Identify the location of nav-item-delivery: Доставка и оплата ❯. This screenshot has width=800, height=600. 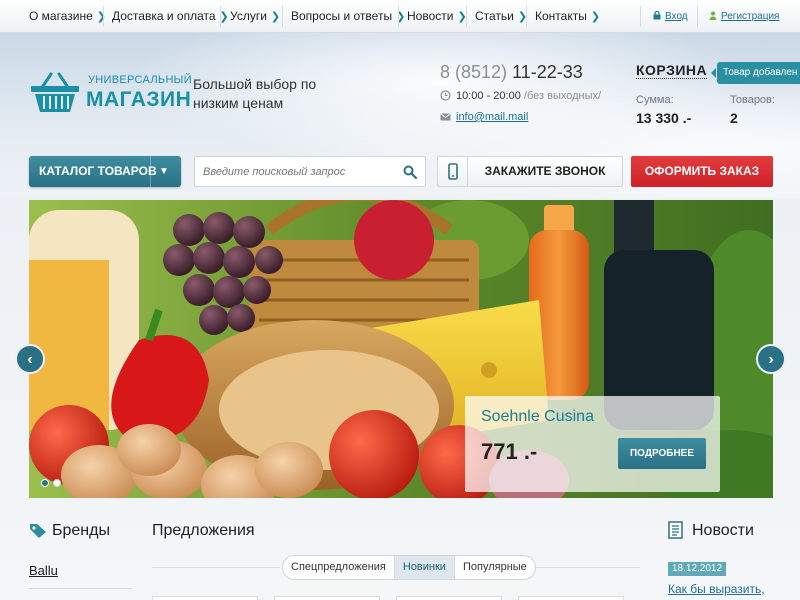
(170, 16).